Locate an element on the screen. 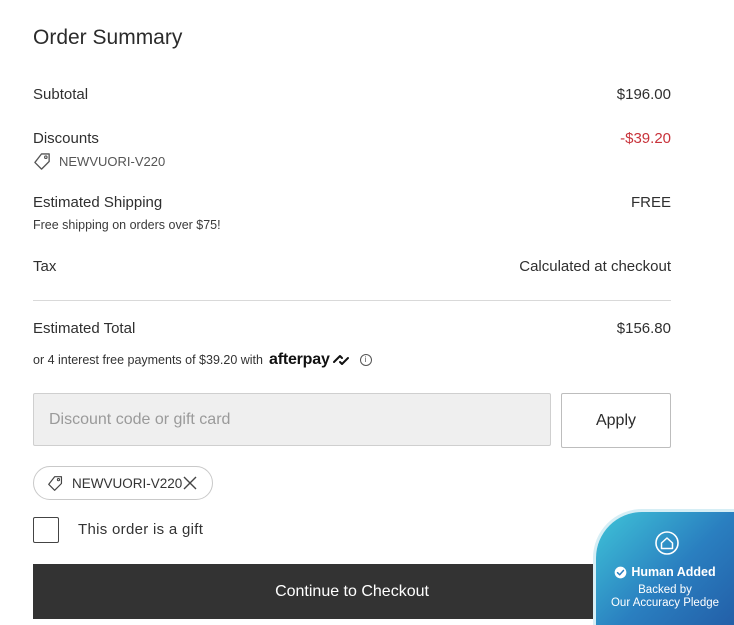  summary-divider is located at coordinates (352, 300).